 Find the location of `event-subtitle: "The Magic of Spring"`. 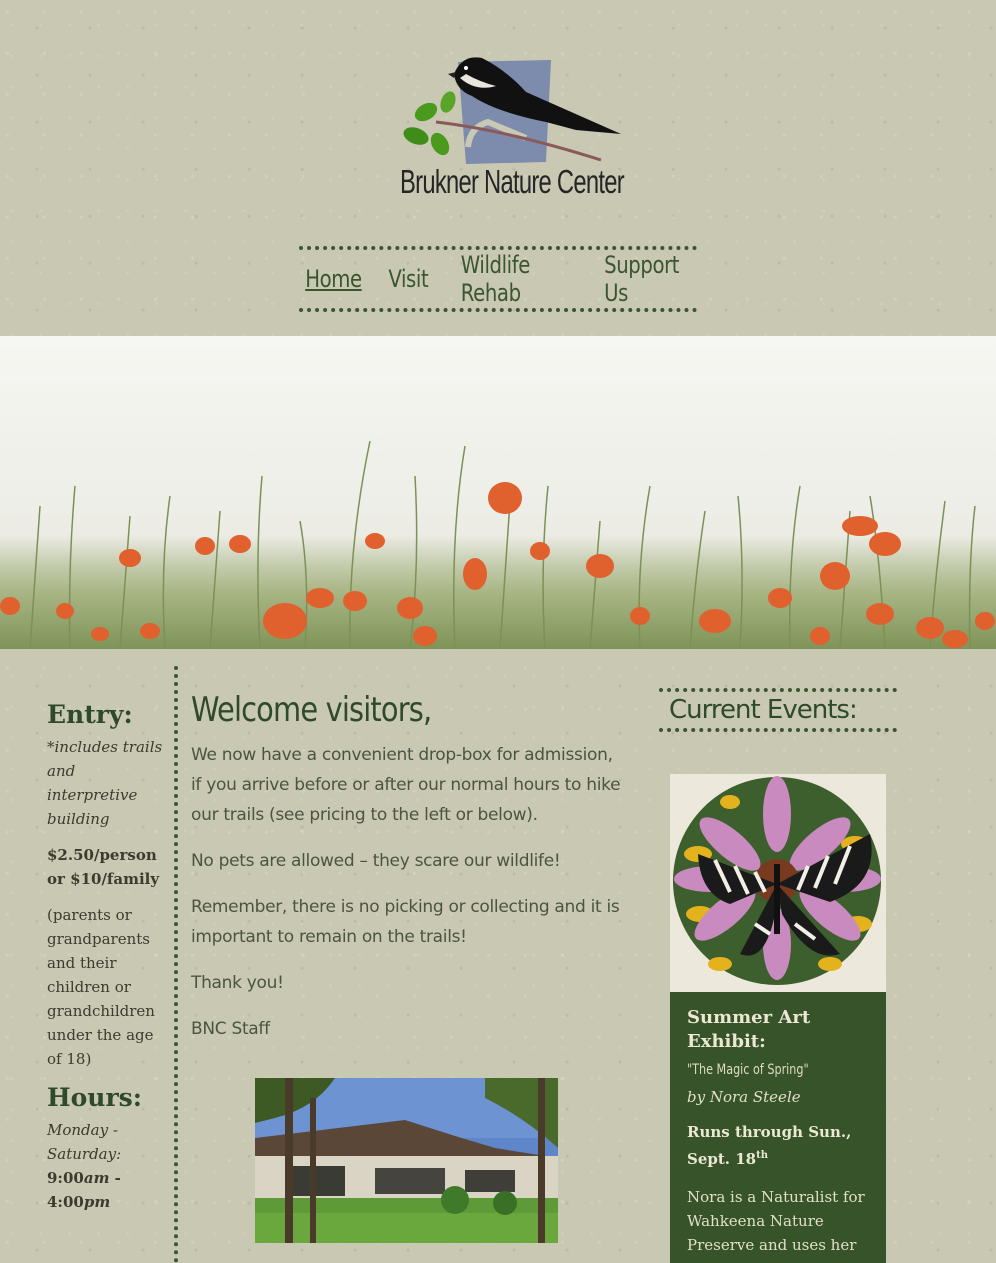

event-subtitle: "The Magic of Spring" is located at coordinates (748, 1070).